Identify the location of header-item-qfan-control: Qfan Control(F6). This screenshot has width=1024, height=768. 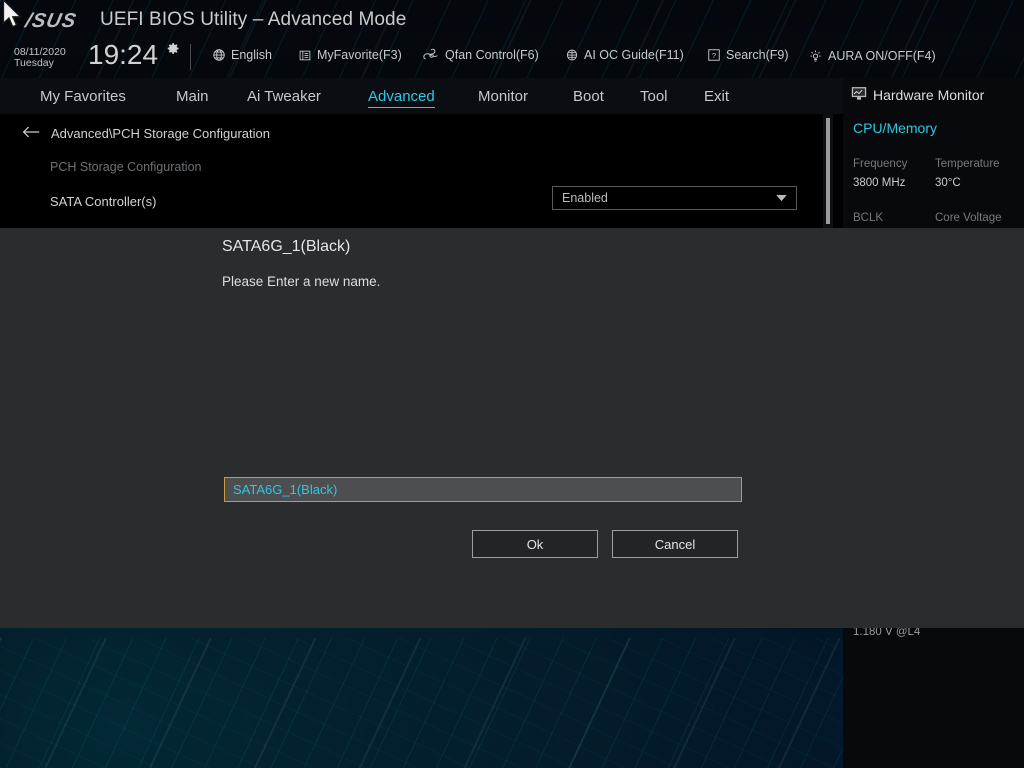
(481, 55).